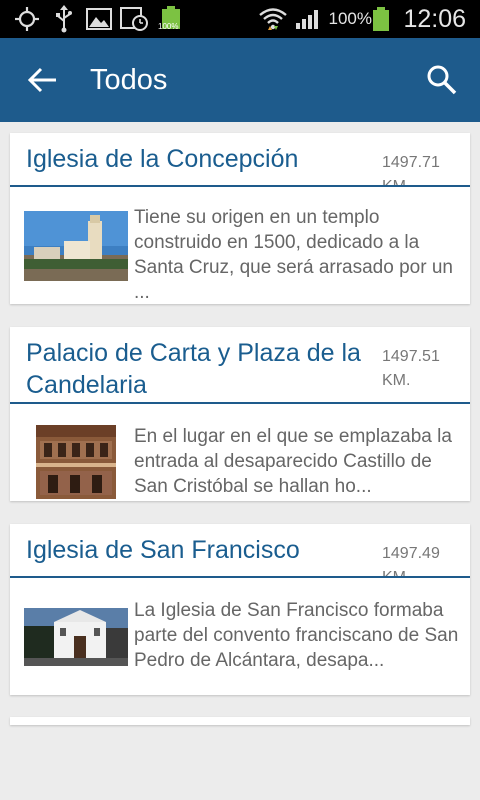  Describe the element at coordinates (273, 19) in the screenshot. I see `wifi-icon` at that location.